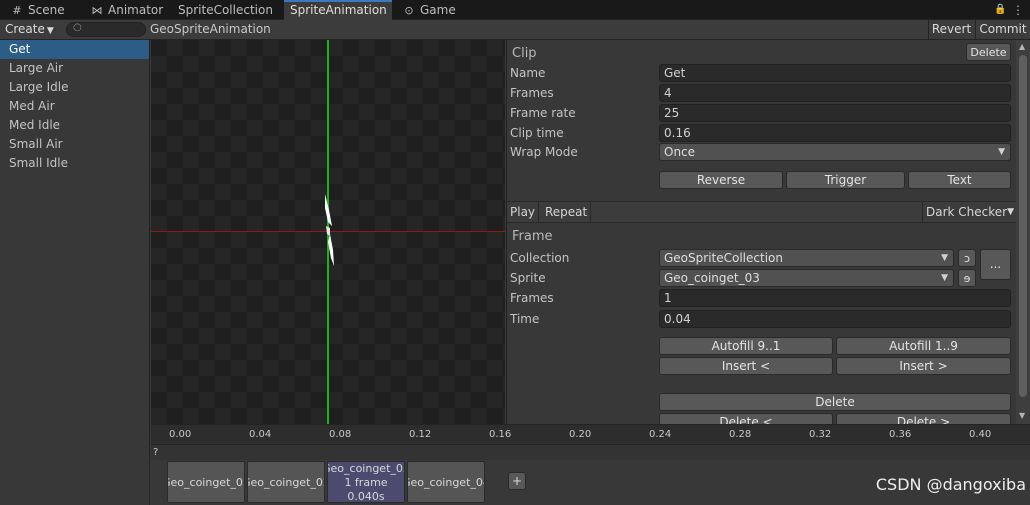 This screenshot has width=1030, height=505. I want to click on clip-item-large-idle: Large Idle, so click(74, 87).